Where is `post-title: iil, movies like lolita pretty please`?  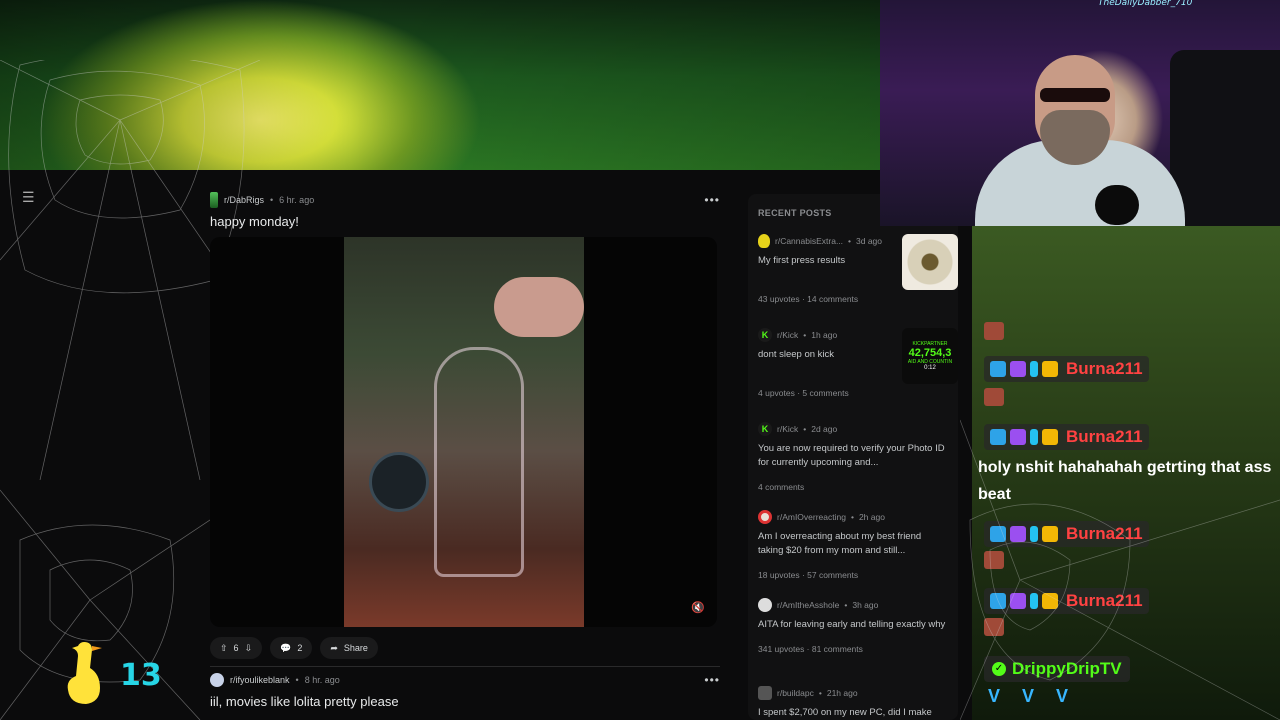
post-title: iil, movies like lolita pretty please is located at coordinates (465, 701).